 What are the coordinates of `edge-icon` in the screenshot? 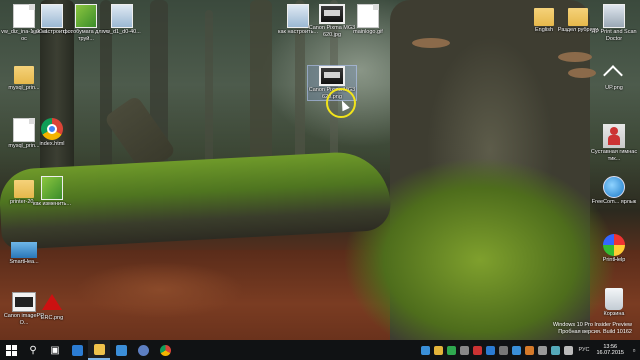 It's located at (77, 350).